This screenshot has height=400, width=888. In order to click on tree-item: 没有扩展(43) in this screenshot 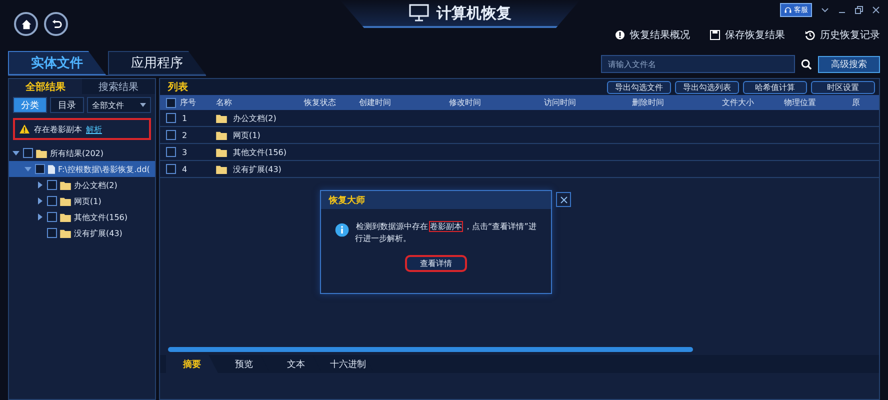, I will do `click(82, 233)`.